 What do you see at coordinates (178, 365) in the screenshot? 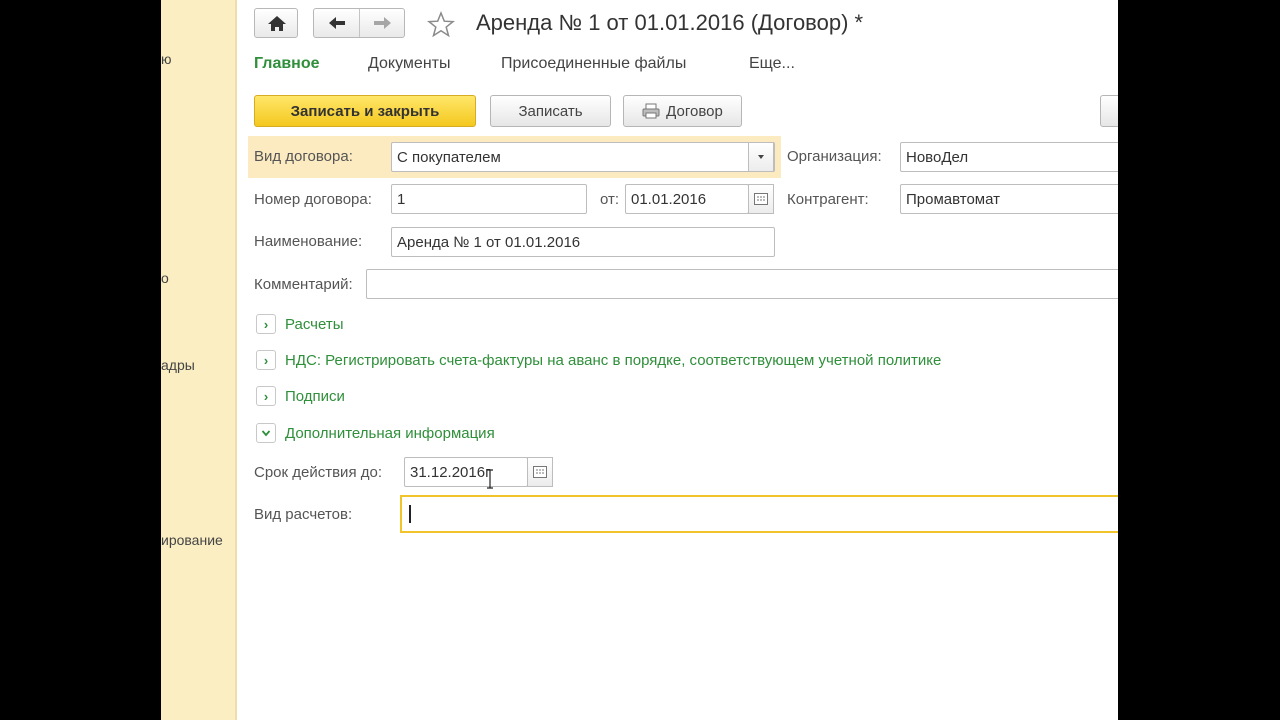
I see `sidebar-item-3: адры` at bounding box center [178, 365].